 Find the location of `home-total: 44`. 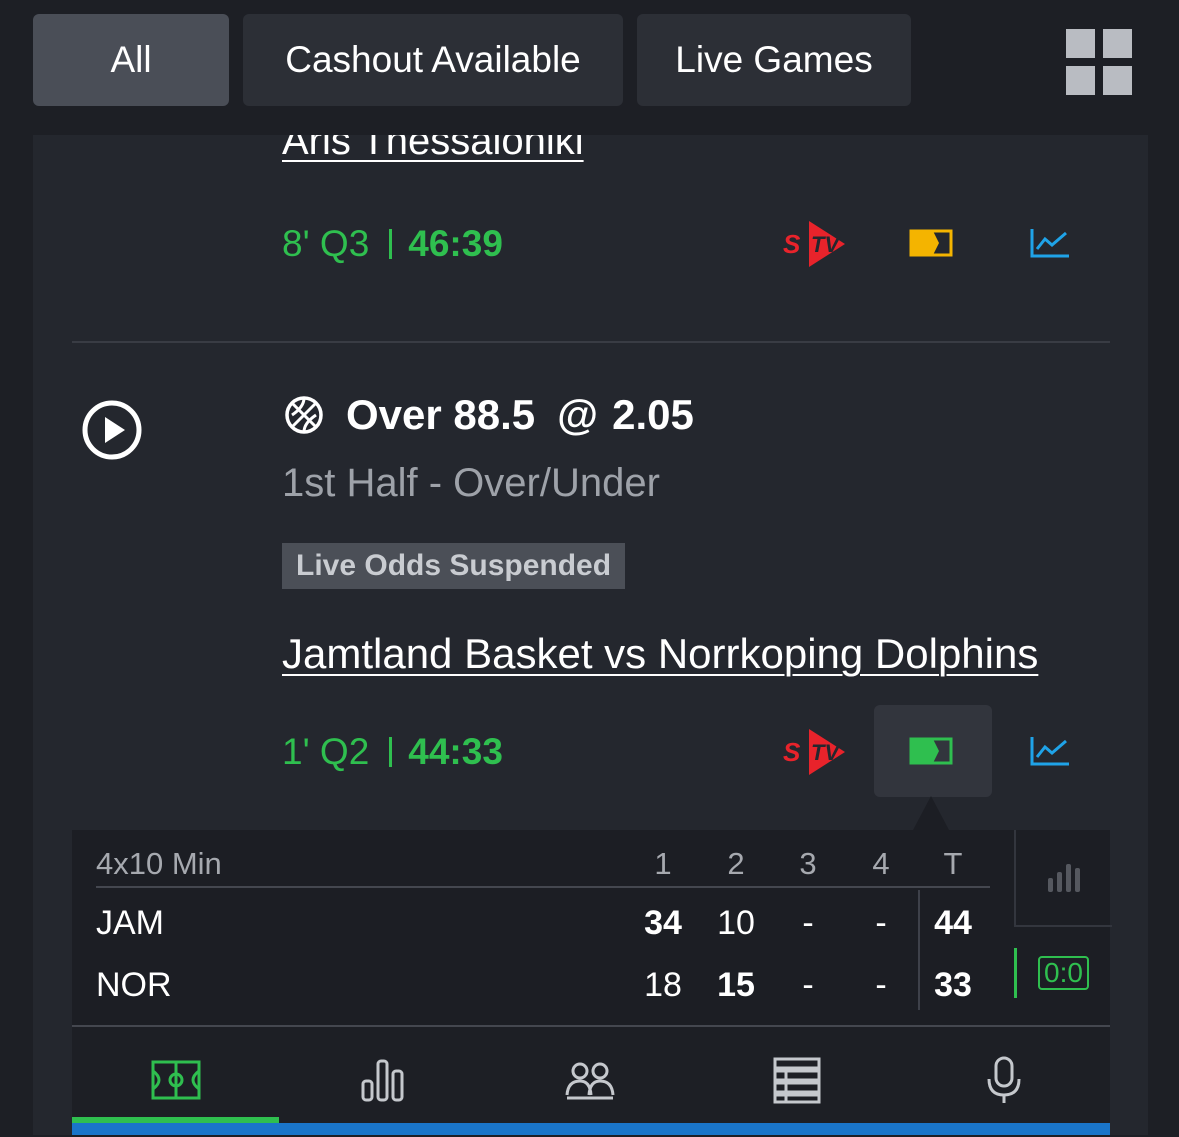

home-total: 44 is located at coordinates (953, 923).